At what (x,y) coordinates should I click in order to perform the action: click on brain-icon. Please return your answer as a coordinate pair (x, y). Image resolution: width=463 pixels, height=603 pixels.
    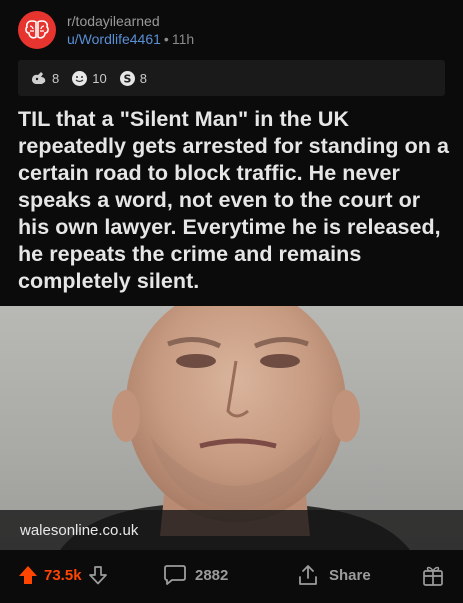
    Looking at the image, I should click on (37, 29).